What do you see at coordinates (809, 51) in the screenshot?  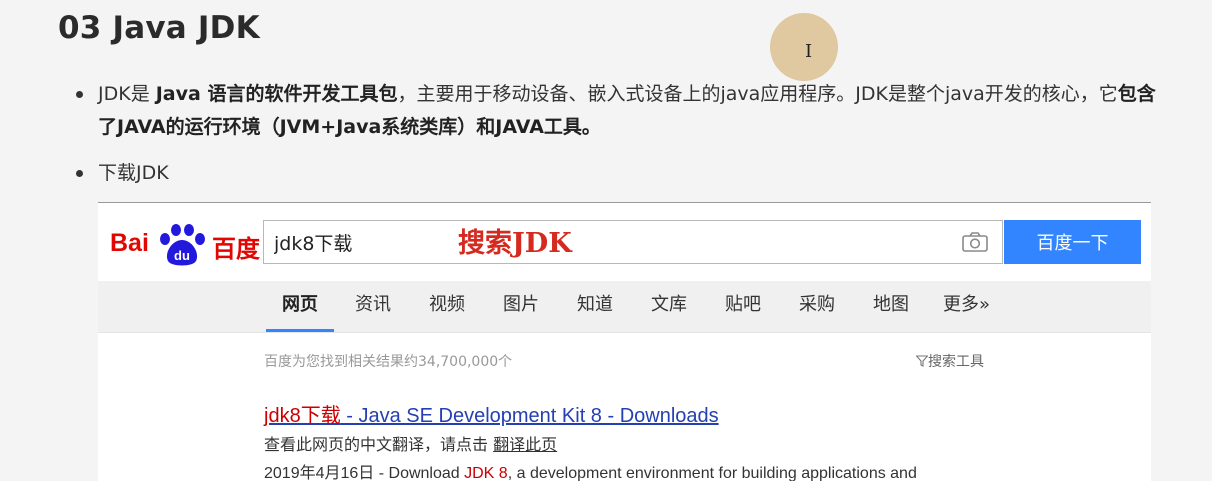 I see `text-cursor-icon: I` at bounding box center [809, 51].